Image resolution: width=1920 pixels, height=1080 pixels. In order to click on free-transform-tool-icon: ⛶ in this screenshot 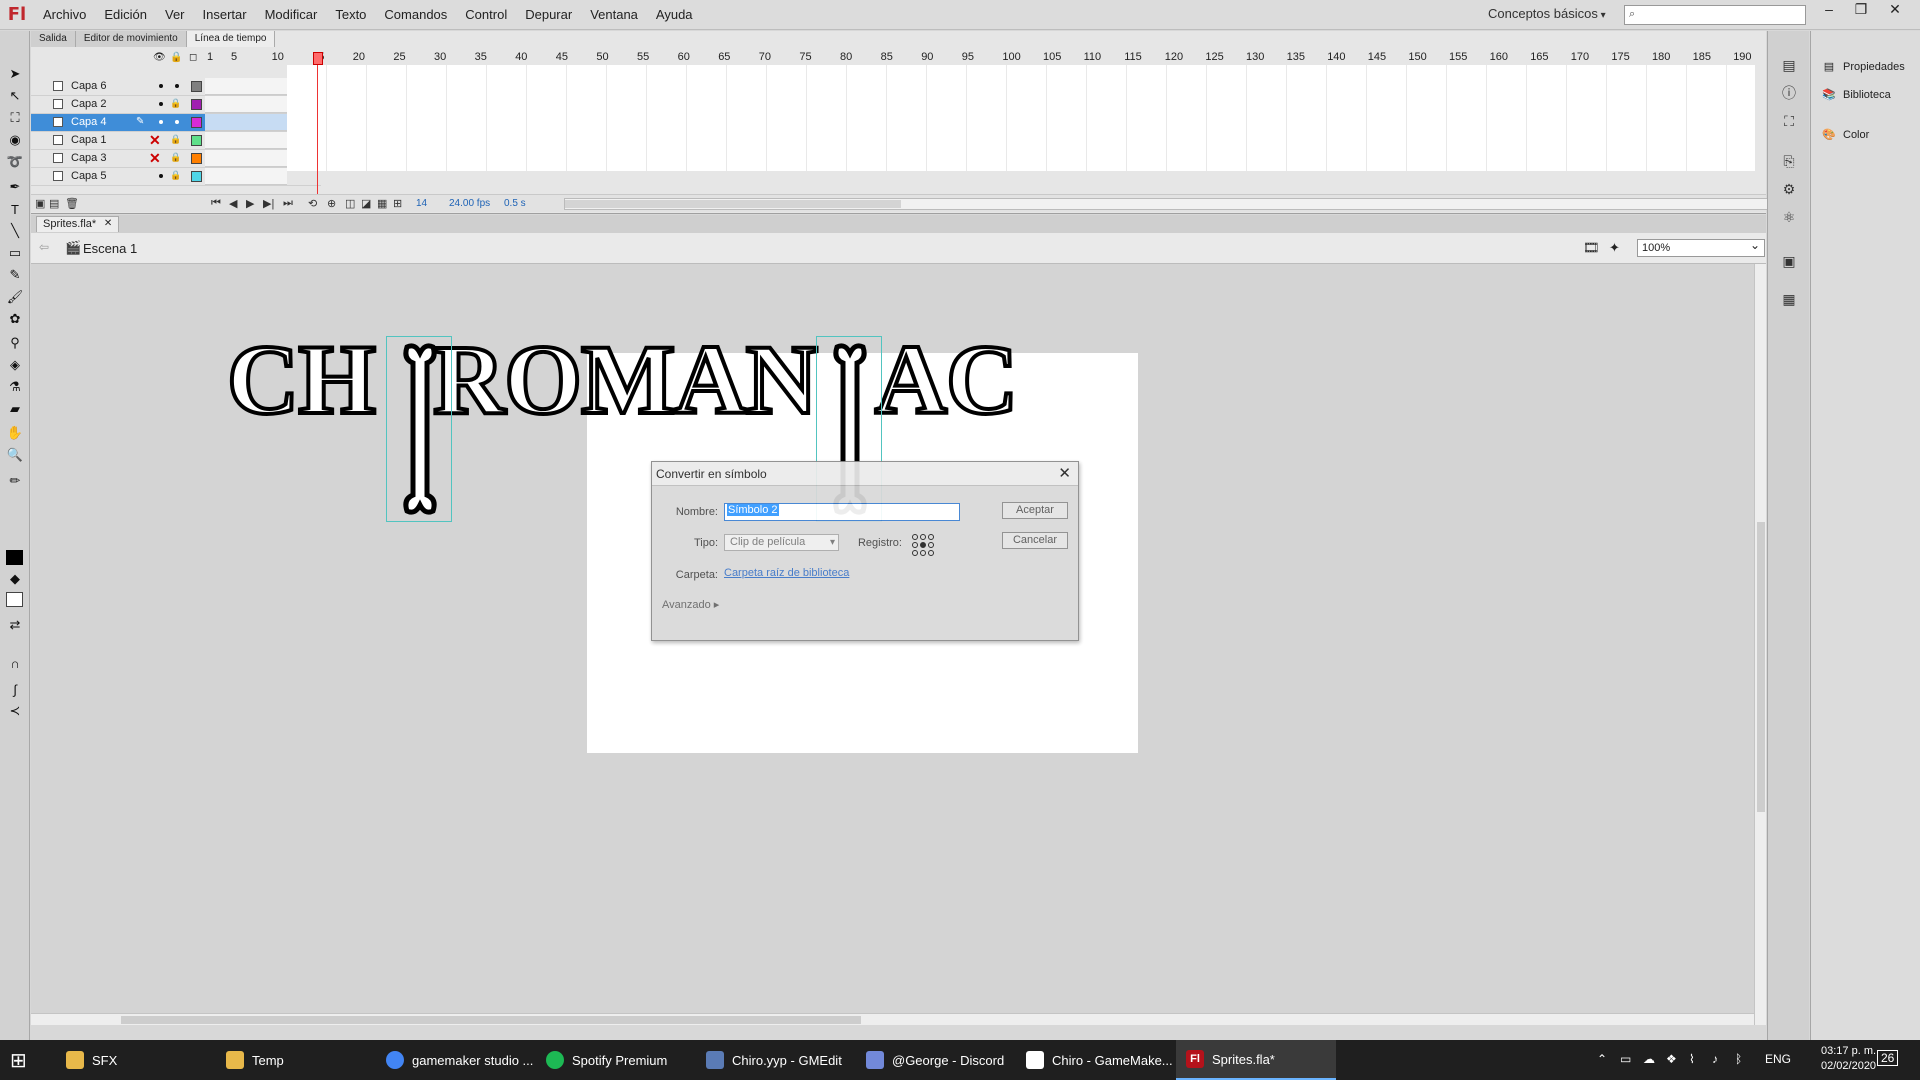, I will do `click(15, 118)`.